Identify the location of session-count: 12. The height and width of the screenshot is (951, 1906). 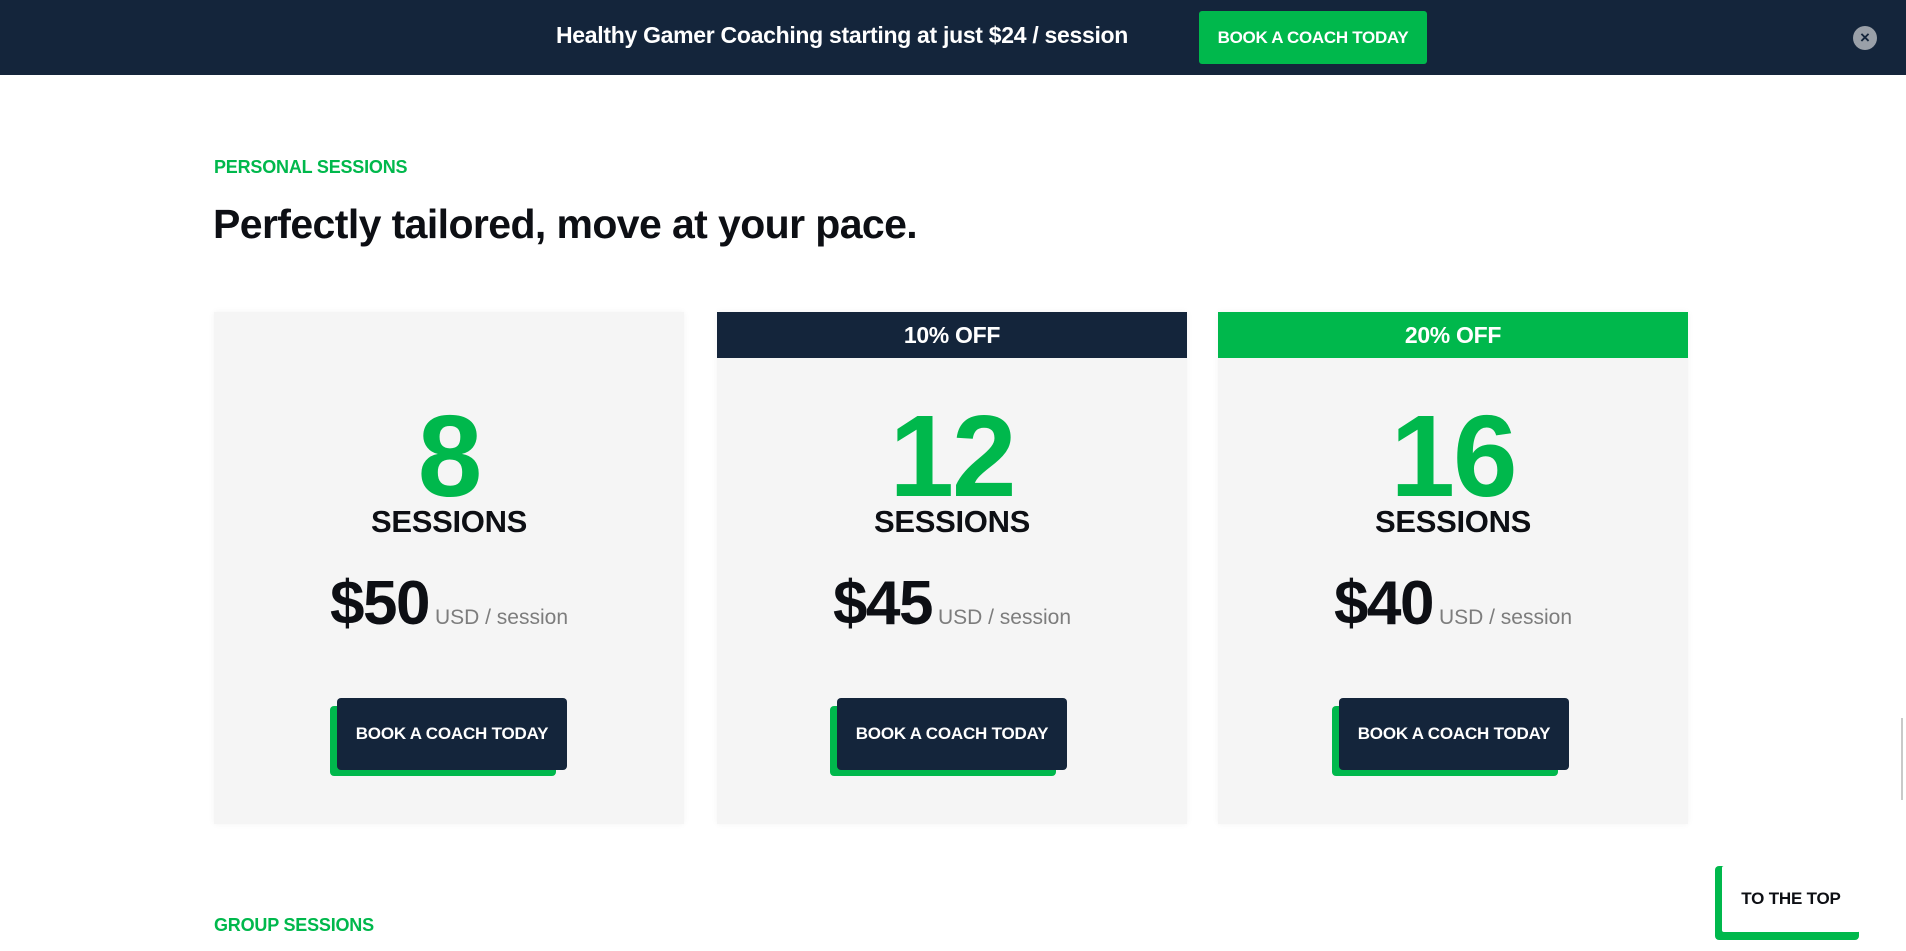
(952, 456).